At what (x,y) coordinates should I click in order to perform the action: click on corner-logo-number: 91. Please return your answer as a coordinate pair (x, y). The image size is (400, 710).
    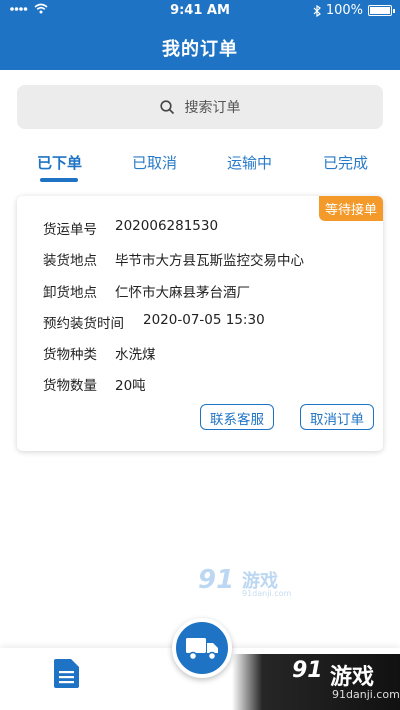
    Looking at the image, I should click on (307, 670).